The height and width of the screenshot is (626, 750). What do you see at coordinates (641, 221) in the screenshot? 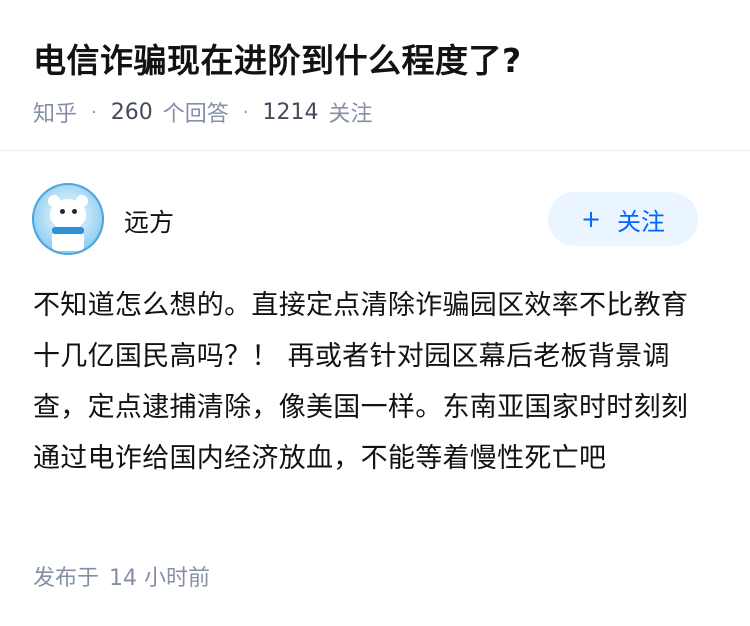
I see `follow-button-label: 关注` at bounding box center [641, 221].